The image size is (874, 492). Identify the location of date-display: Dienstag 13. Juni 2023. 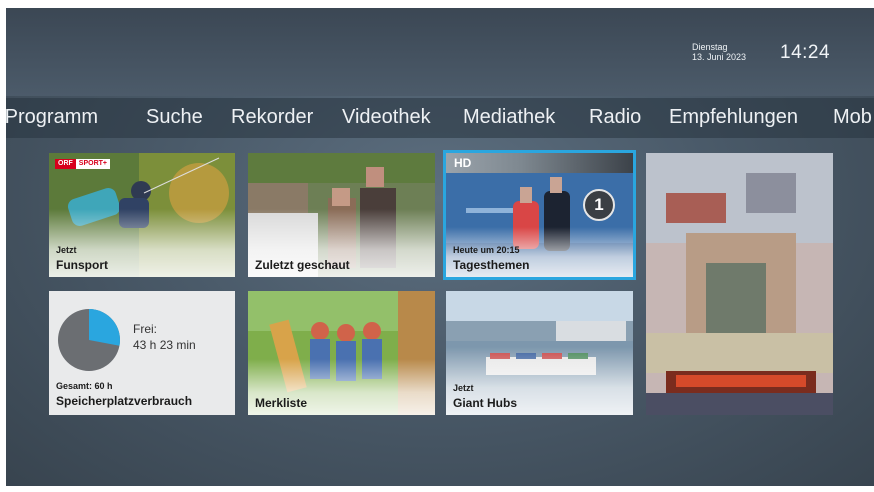
(719, 52).